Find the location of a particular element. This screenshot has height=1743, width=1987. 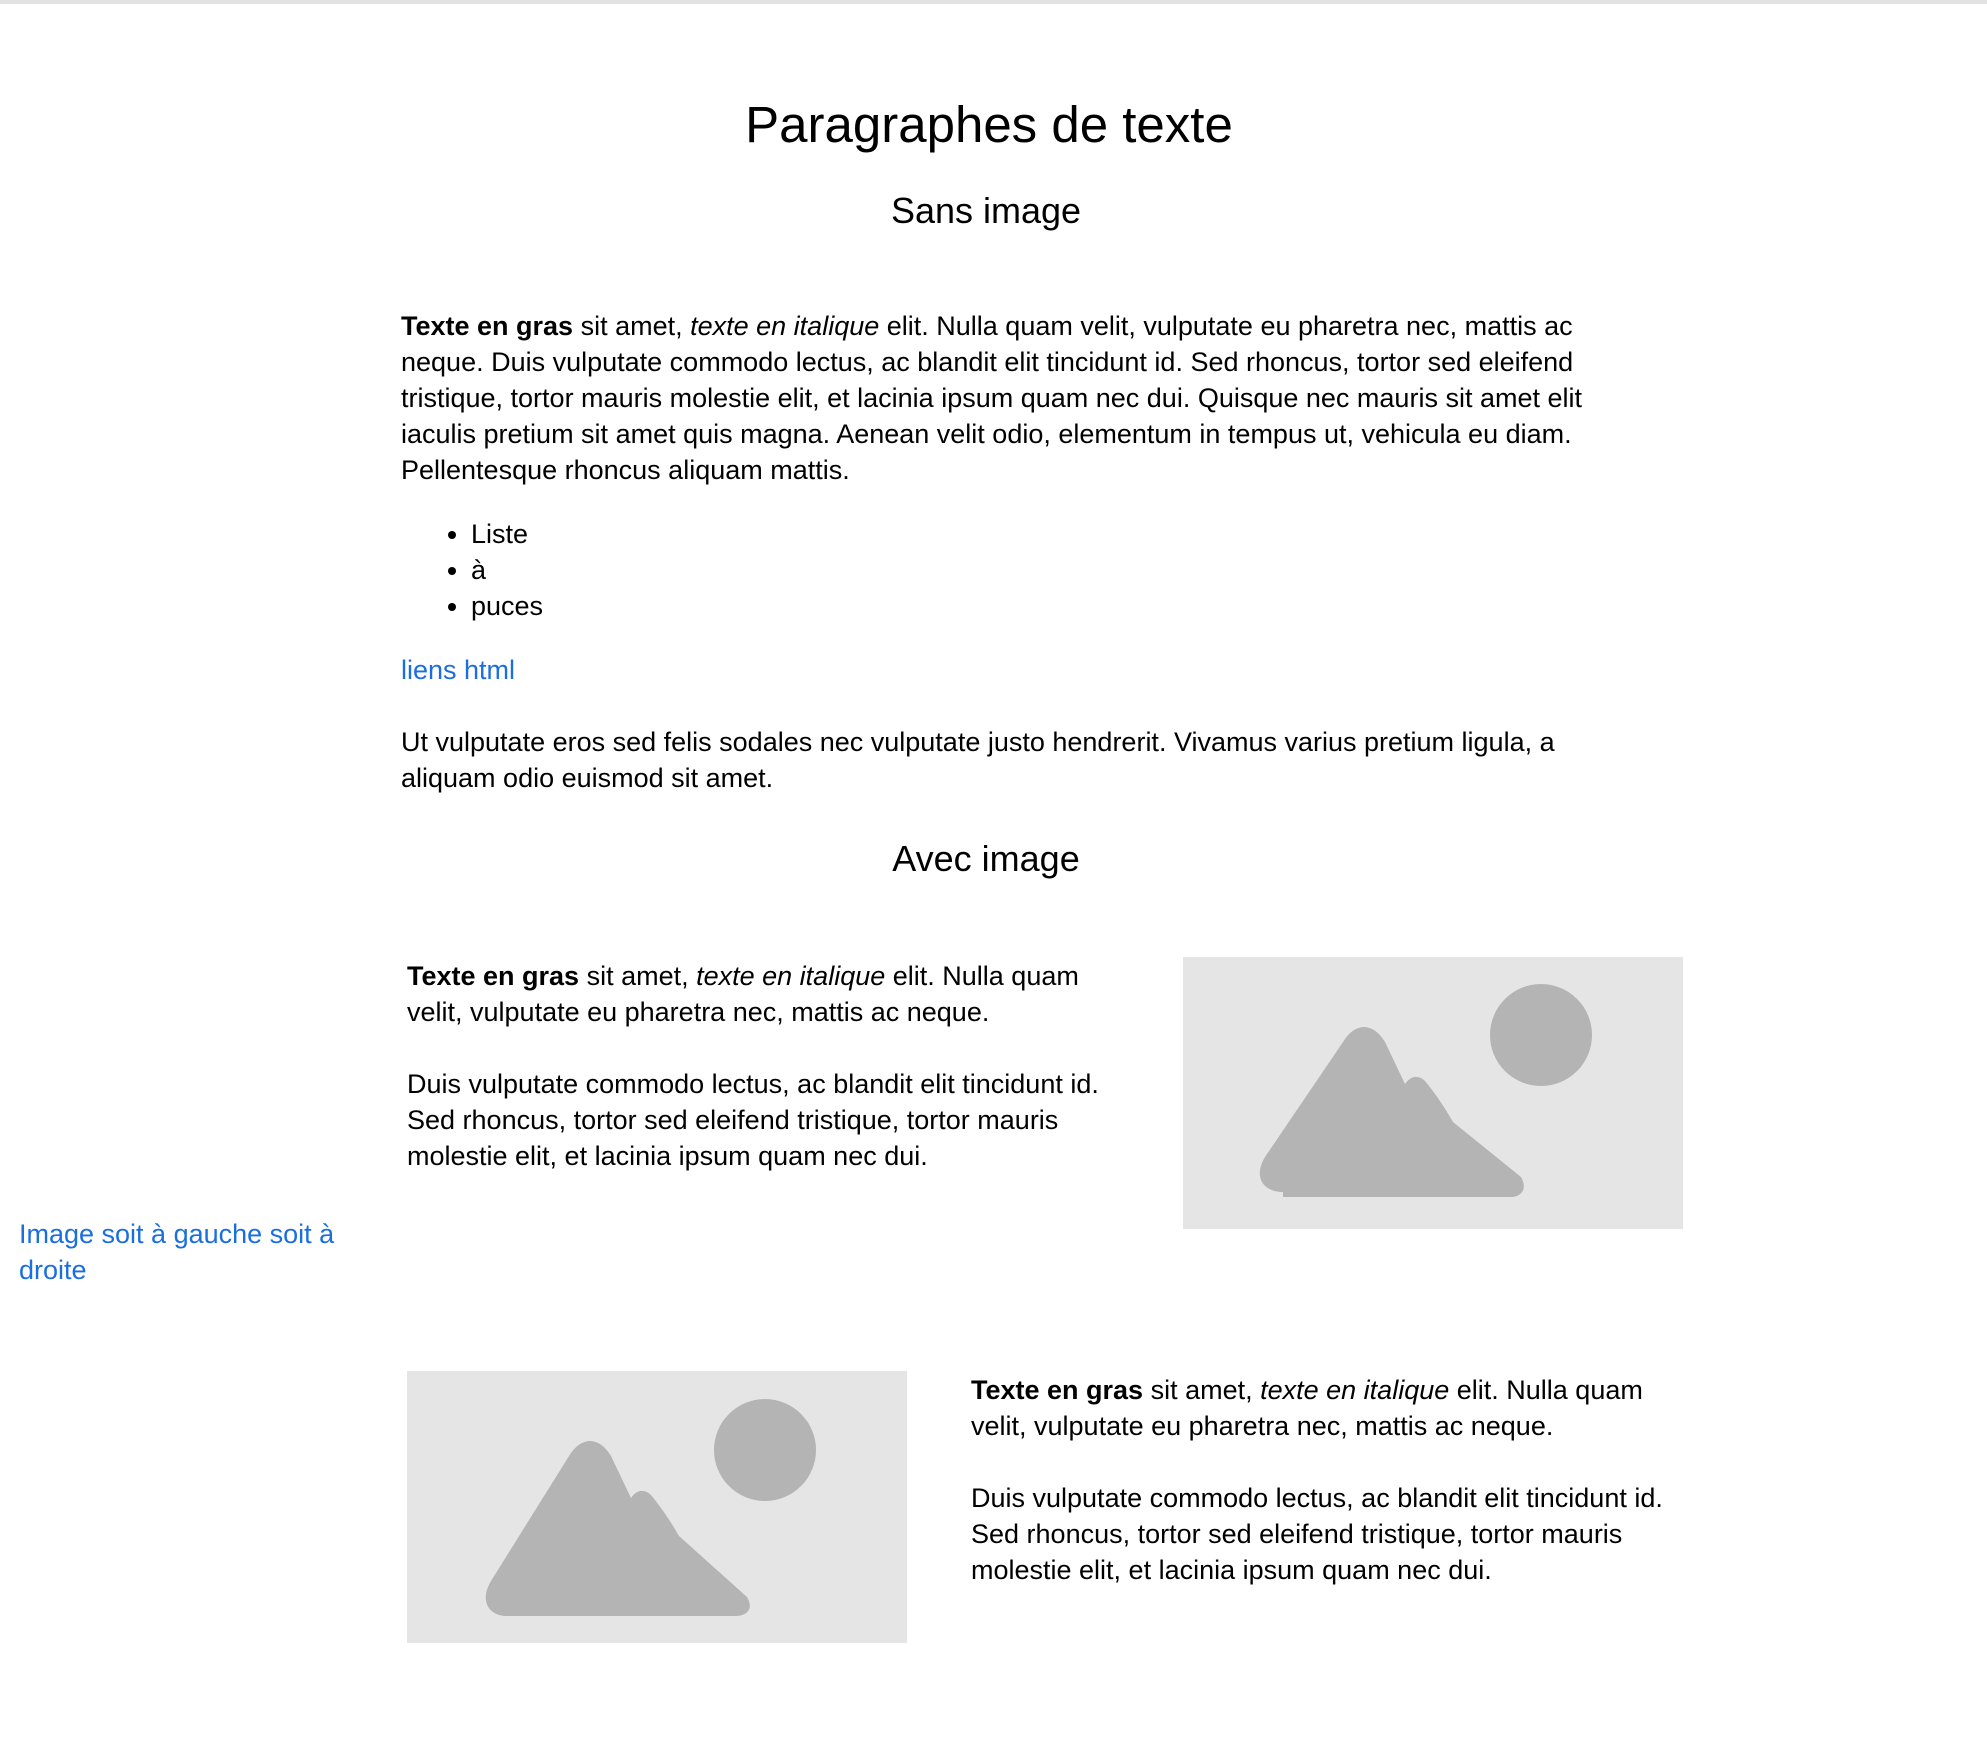

top-border is located at coordinates (993, 2).